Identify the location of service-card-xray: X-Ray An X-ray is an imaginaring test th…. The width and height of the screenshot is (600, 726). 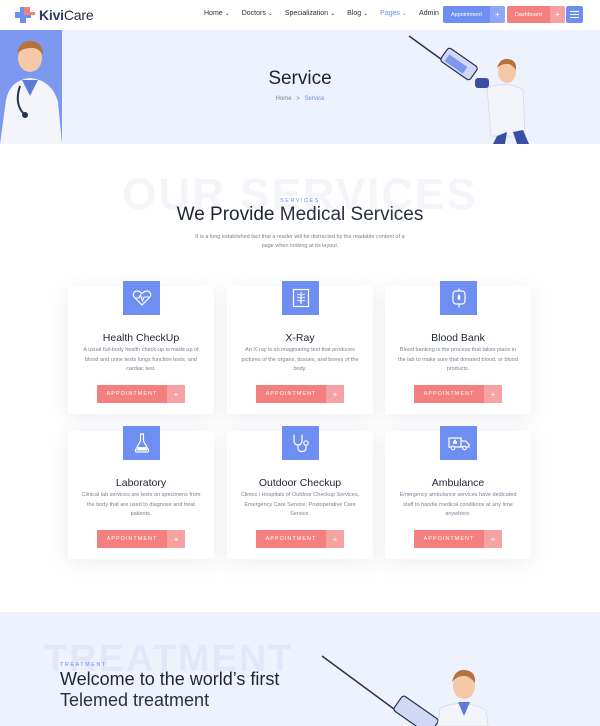
(300, 347).